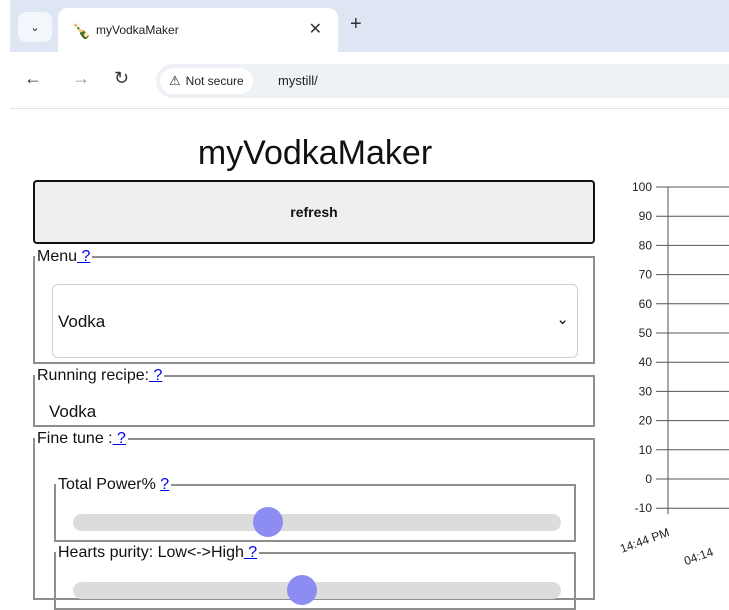  I want to click on refresh-button: refresh, so click(314, 212).